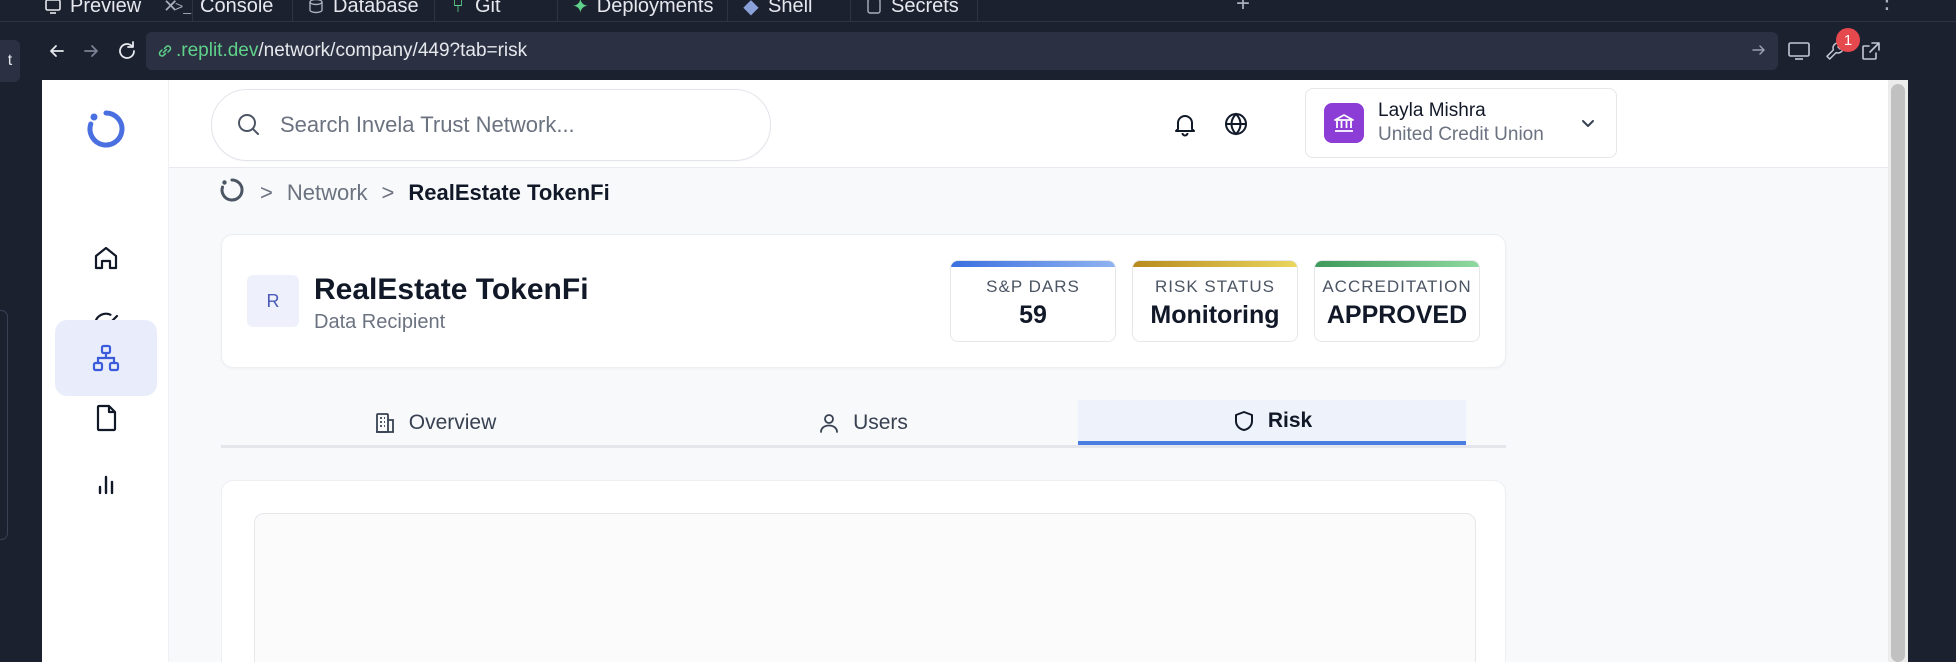  Describe the element at coordinates (183, 7) in the screenshot. I see `terminal-icon: >_` at that location.